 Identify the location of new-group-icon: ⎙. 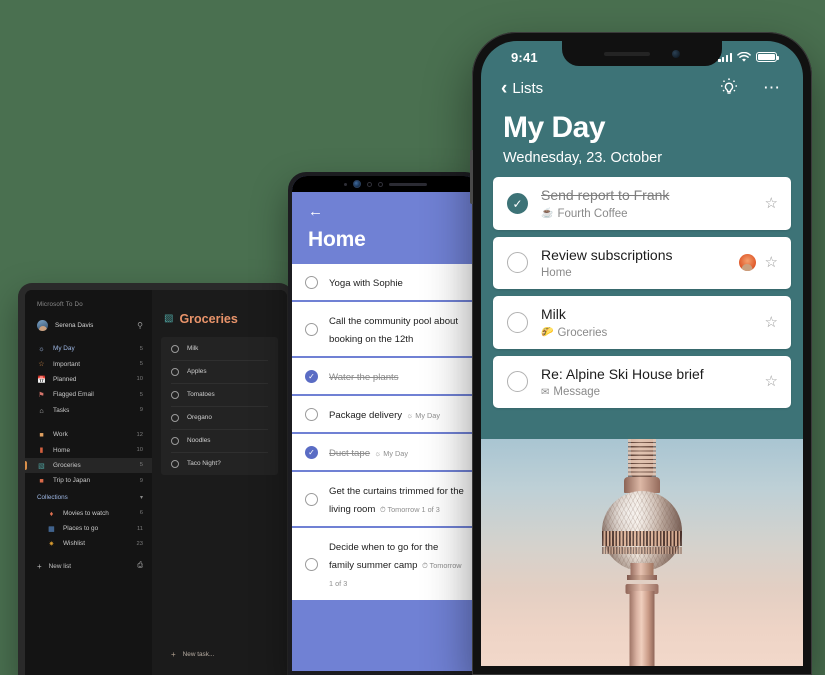
(140, 566).